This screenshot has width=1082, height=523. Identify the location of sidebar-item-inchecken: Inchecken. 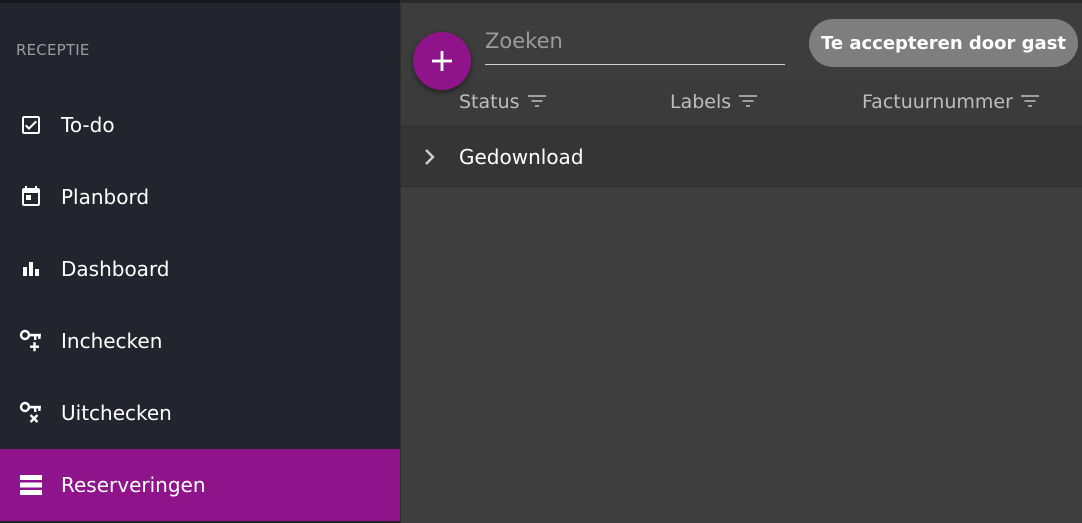
(200, 341).